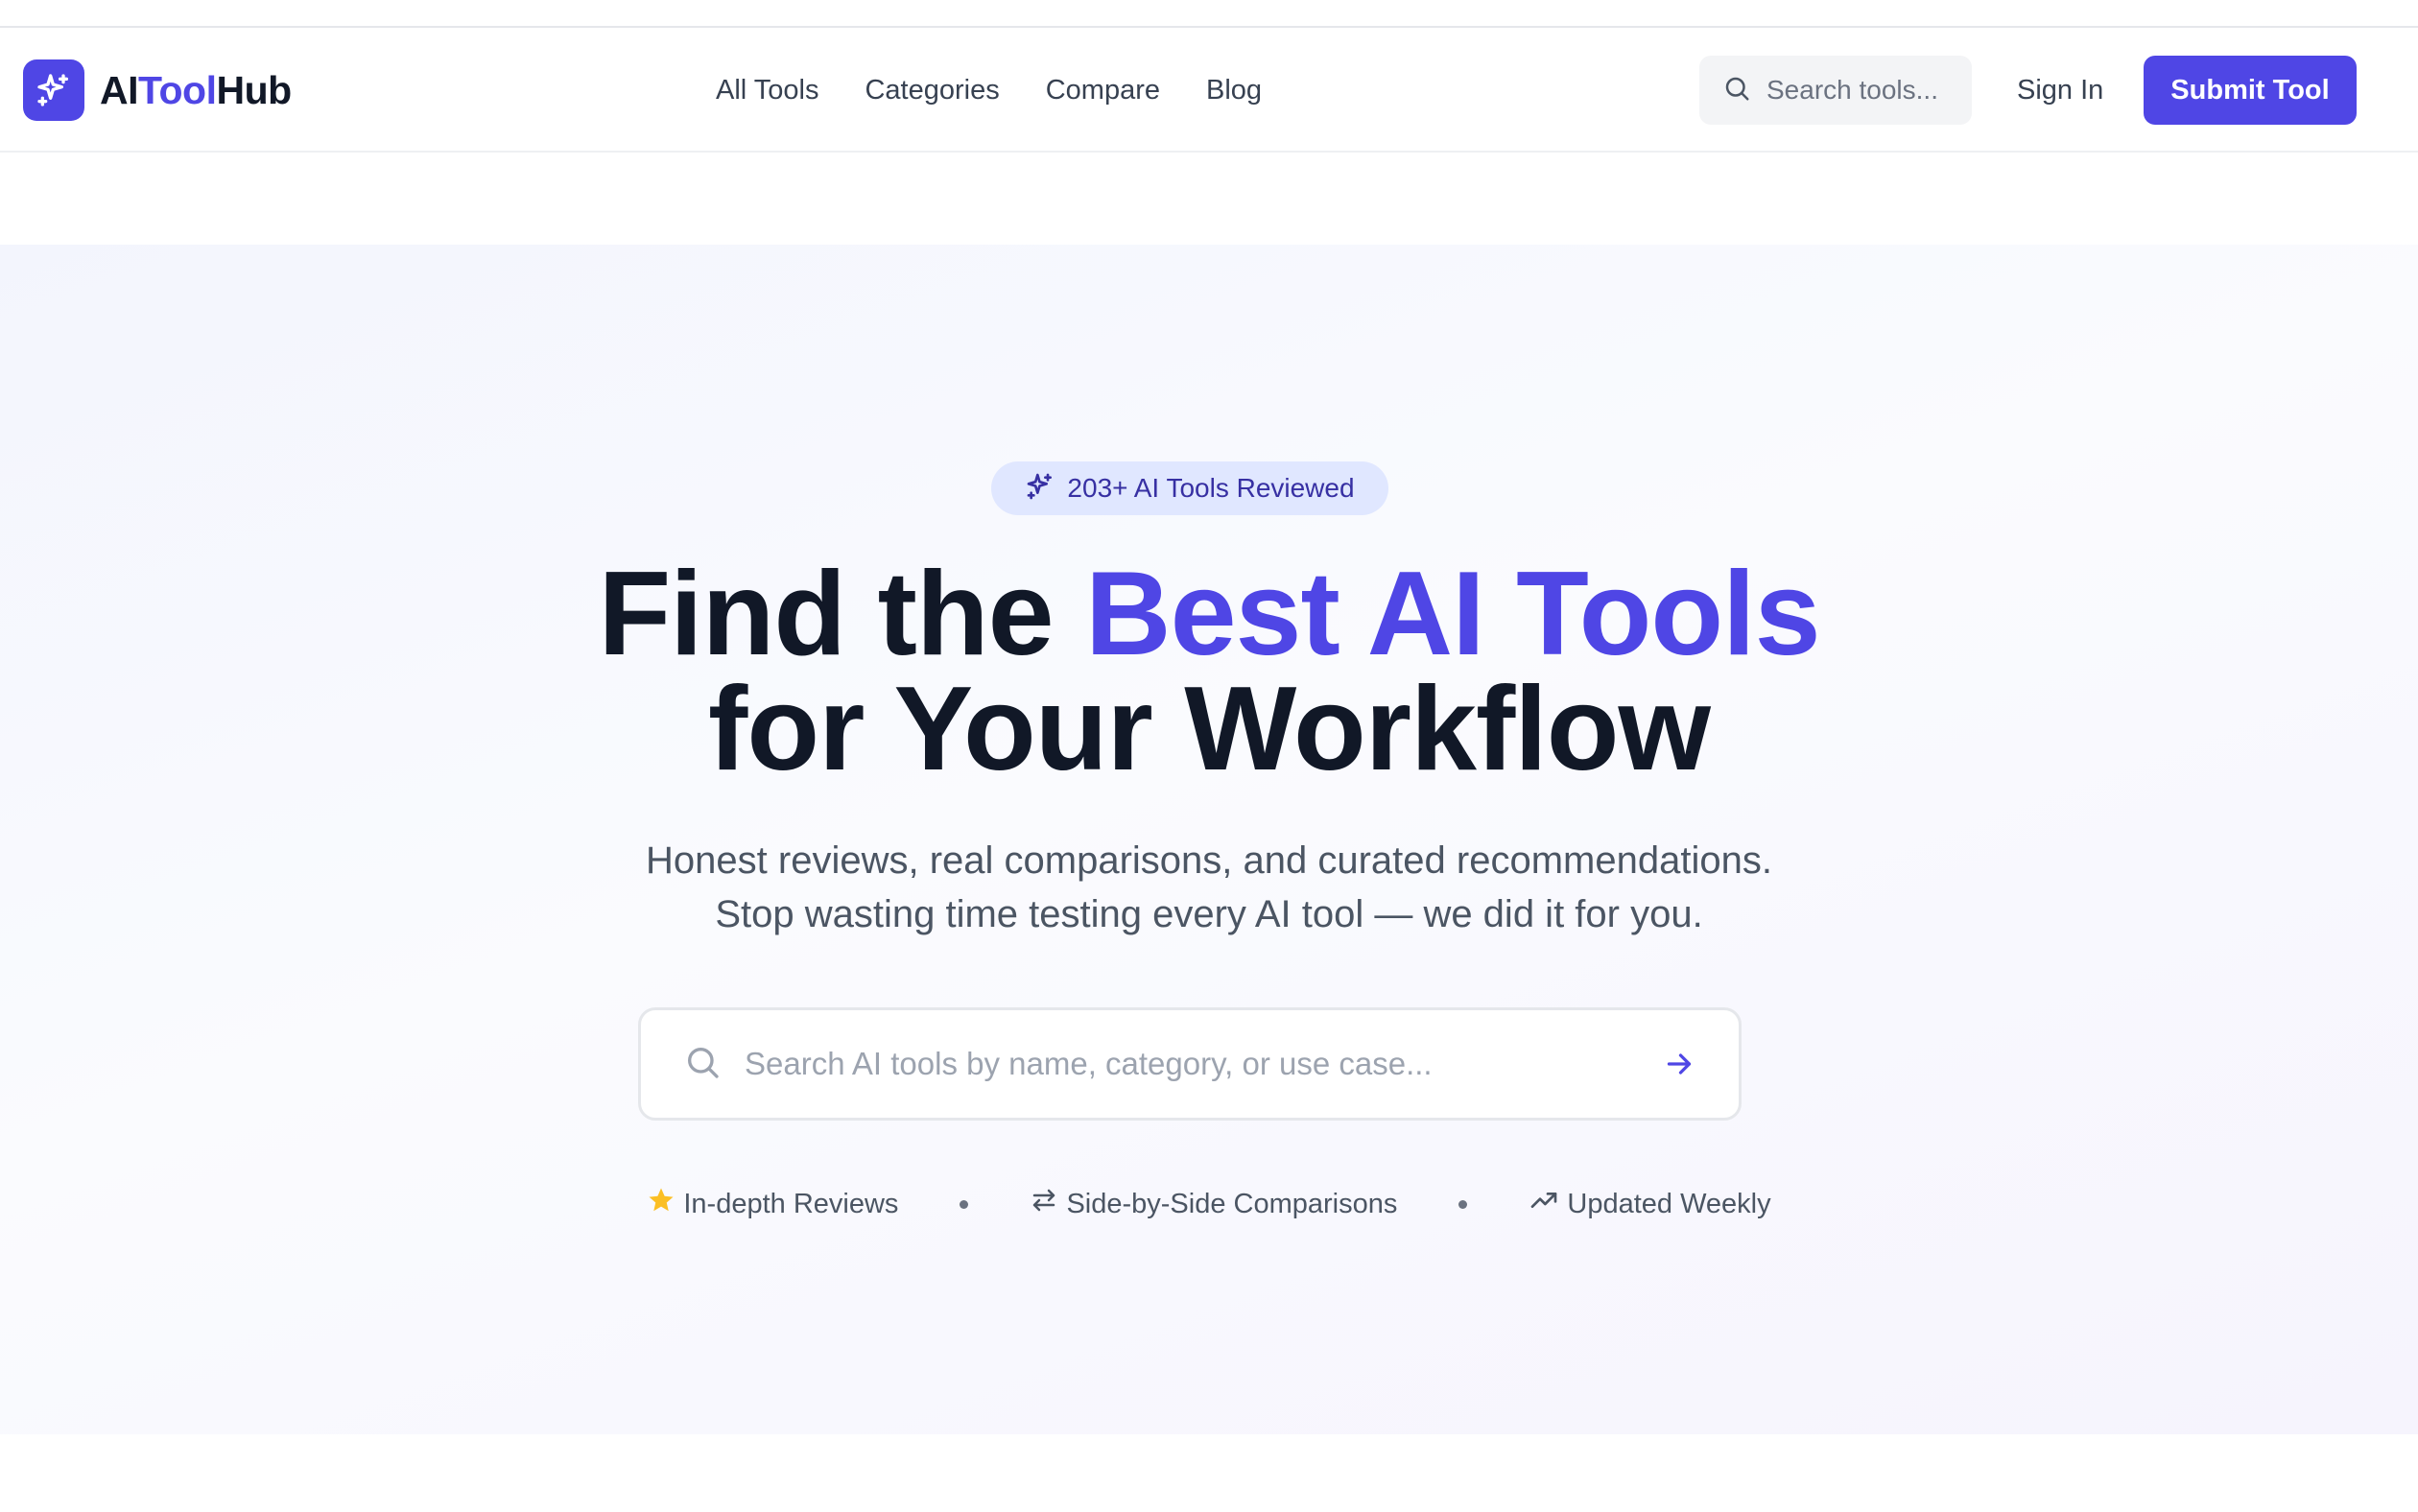  I want to click on feature-comparisons: Side-by-Side Comparisons, so click(1214, 1204).